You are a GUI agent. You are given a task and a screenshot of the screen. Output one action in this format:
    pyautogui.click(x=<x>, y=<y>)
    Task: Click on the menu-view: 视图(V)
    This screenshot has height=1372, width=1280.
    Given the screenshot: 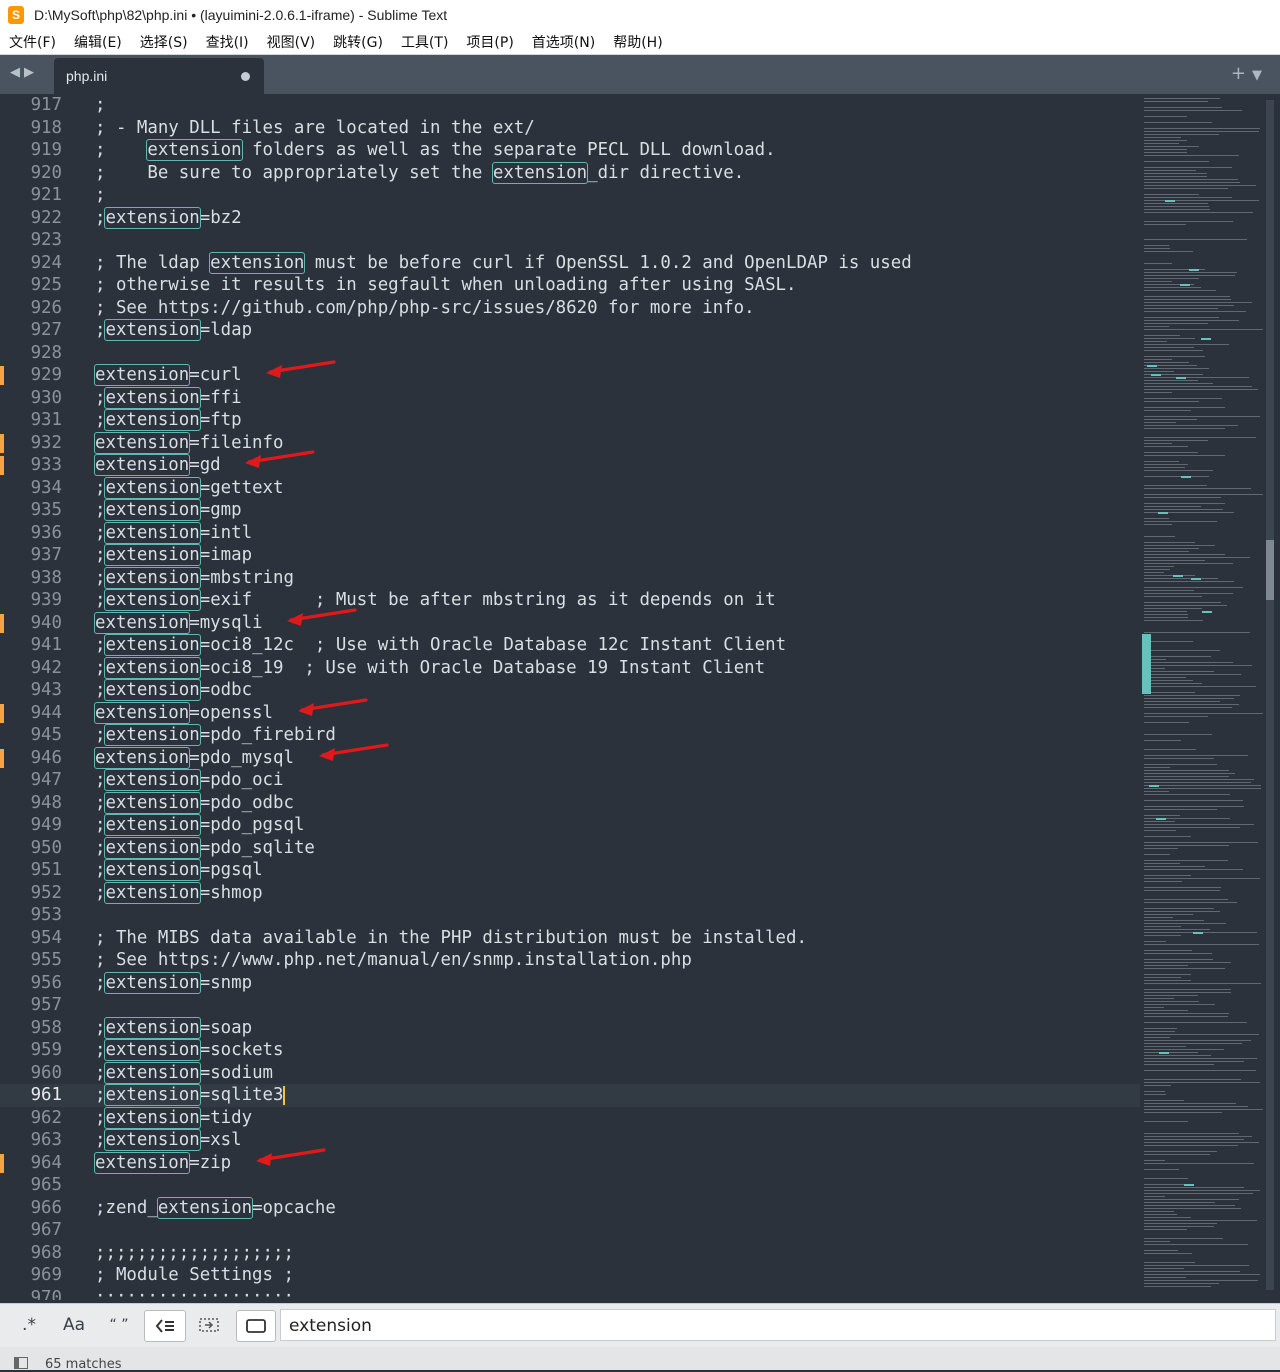 What is the action you would take?
    pyautogui.click(x=291, y=42)
    